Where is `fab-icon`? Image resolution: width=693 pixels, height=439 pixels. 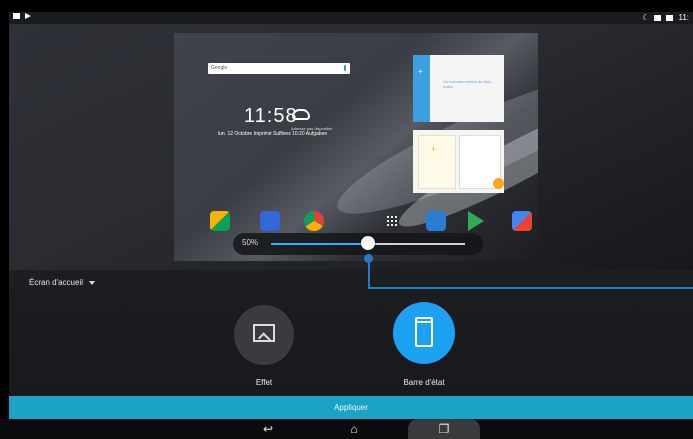 fab-icon is located at coordinates (498, 183).